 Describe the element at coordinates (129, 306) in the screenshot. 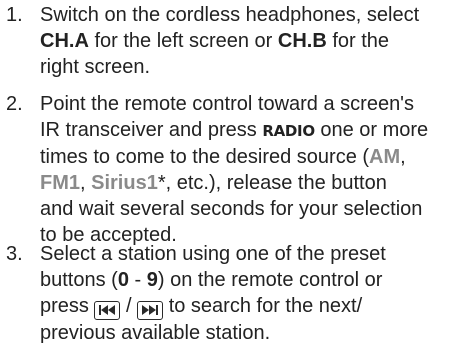

I see `step-text: /` at that location.